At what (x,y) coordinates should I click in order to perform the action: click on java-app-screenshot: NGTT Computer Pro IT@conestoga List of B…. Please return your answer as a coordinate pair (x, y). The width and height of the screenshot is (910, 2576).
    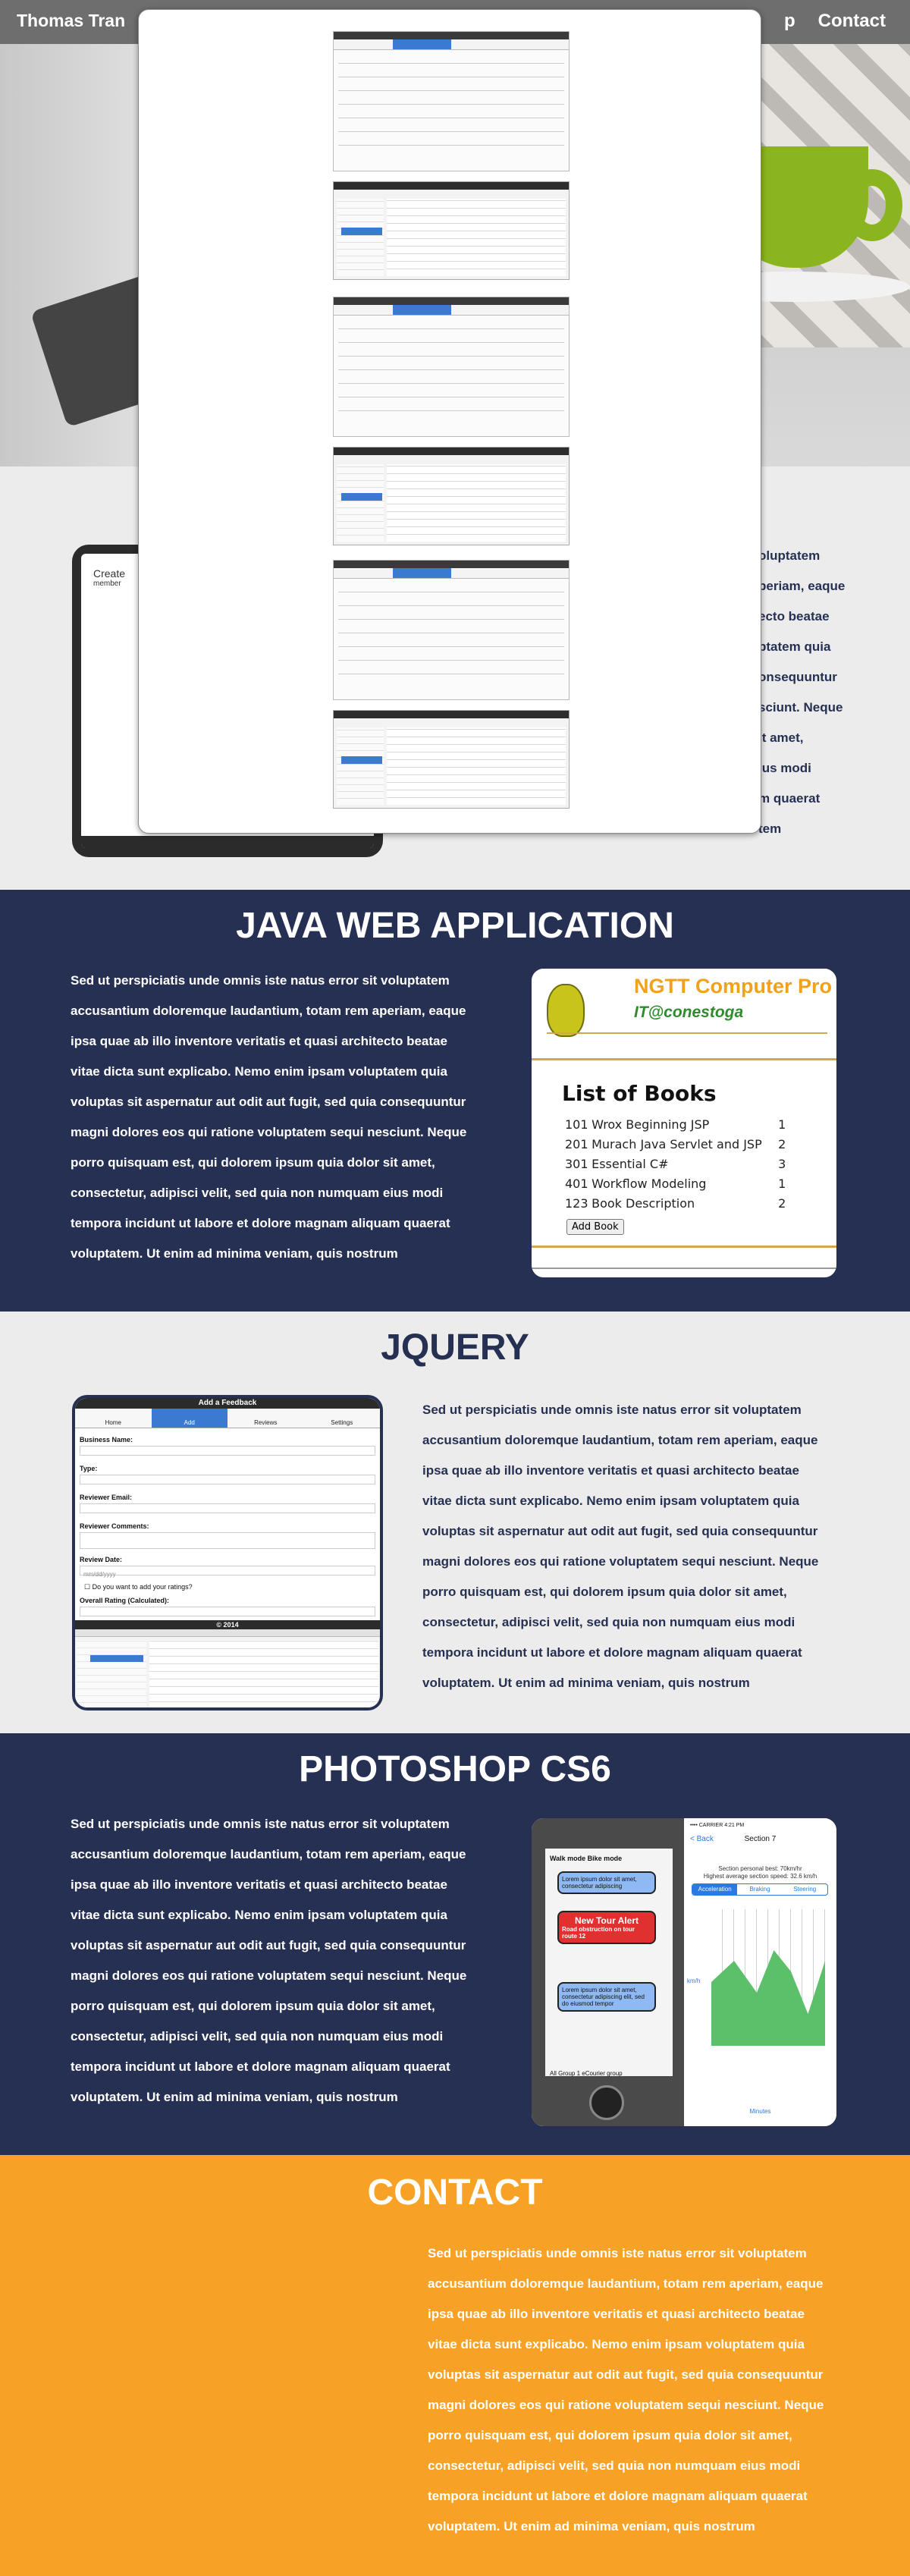
    Looking at the image, I should click on (684, 1123).